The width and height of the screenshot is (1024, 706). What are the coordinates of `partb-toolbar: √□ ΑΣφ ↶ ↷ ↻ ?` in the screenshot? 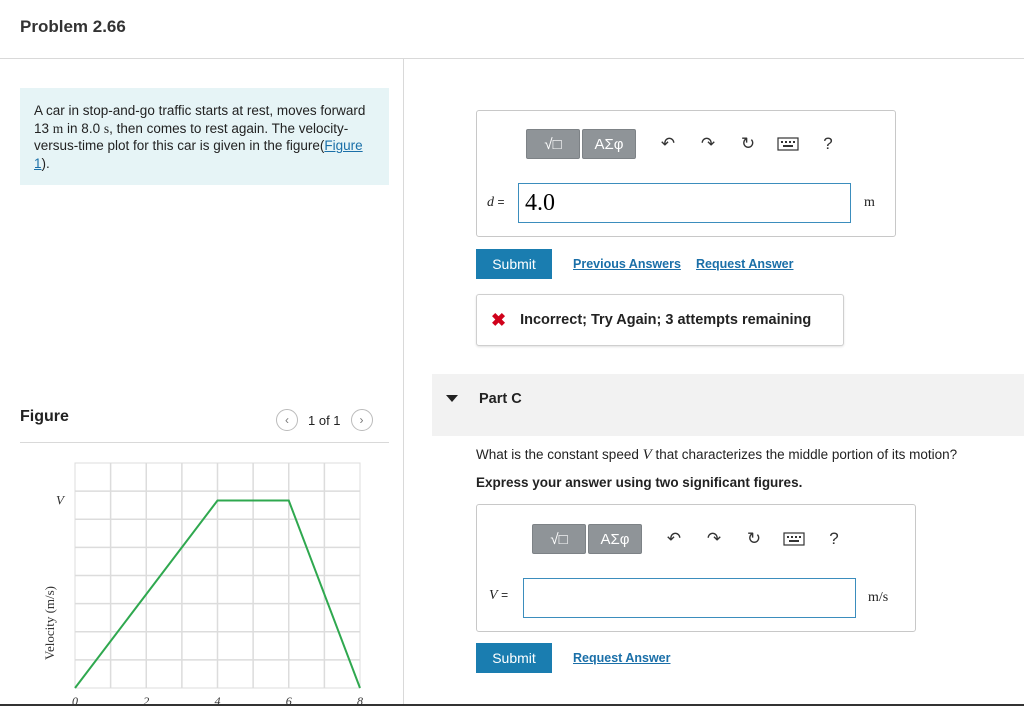 It's located at (683, 144).